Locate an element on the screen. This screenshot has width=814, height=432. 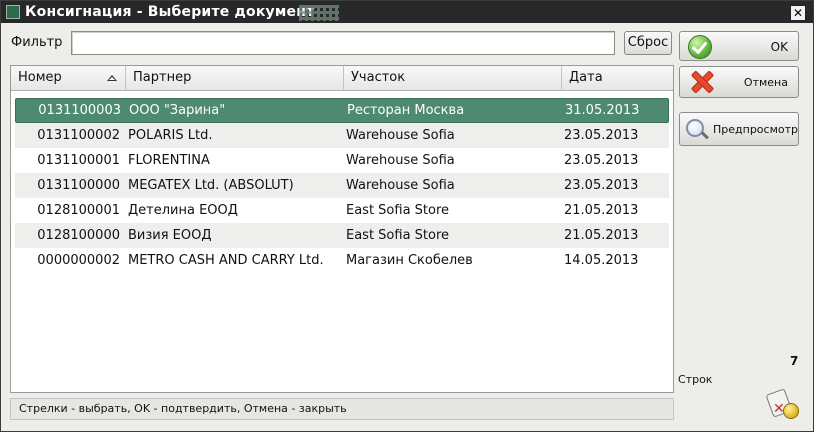
cell-number: 0131100001 is located at coordinates (78, 160).